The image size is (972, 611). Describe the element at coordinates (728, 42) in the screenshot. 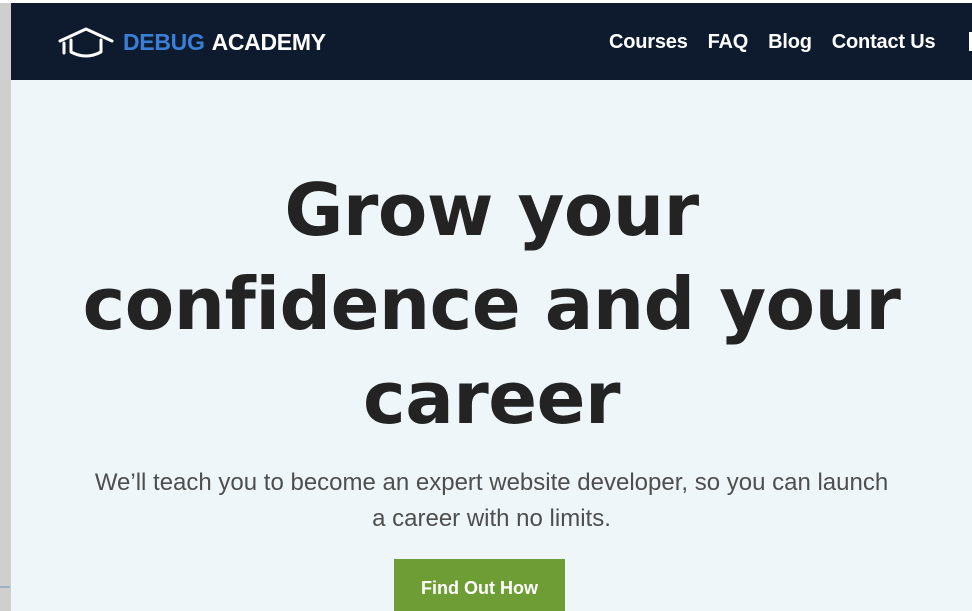

I see `nav-link-faq: FAQ` at that location.